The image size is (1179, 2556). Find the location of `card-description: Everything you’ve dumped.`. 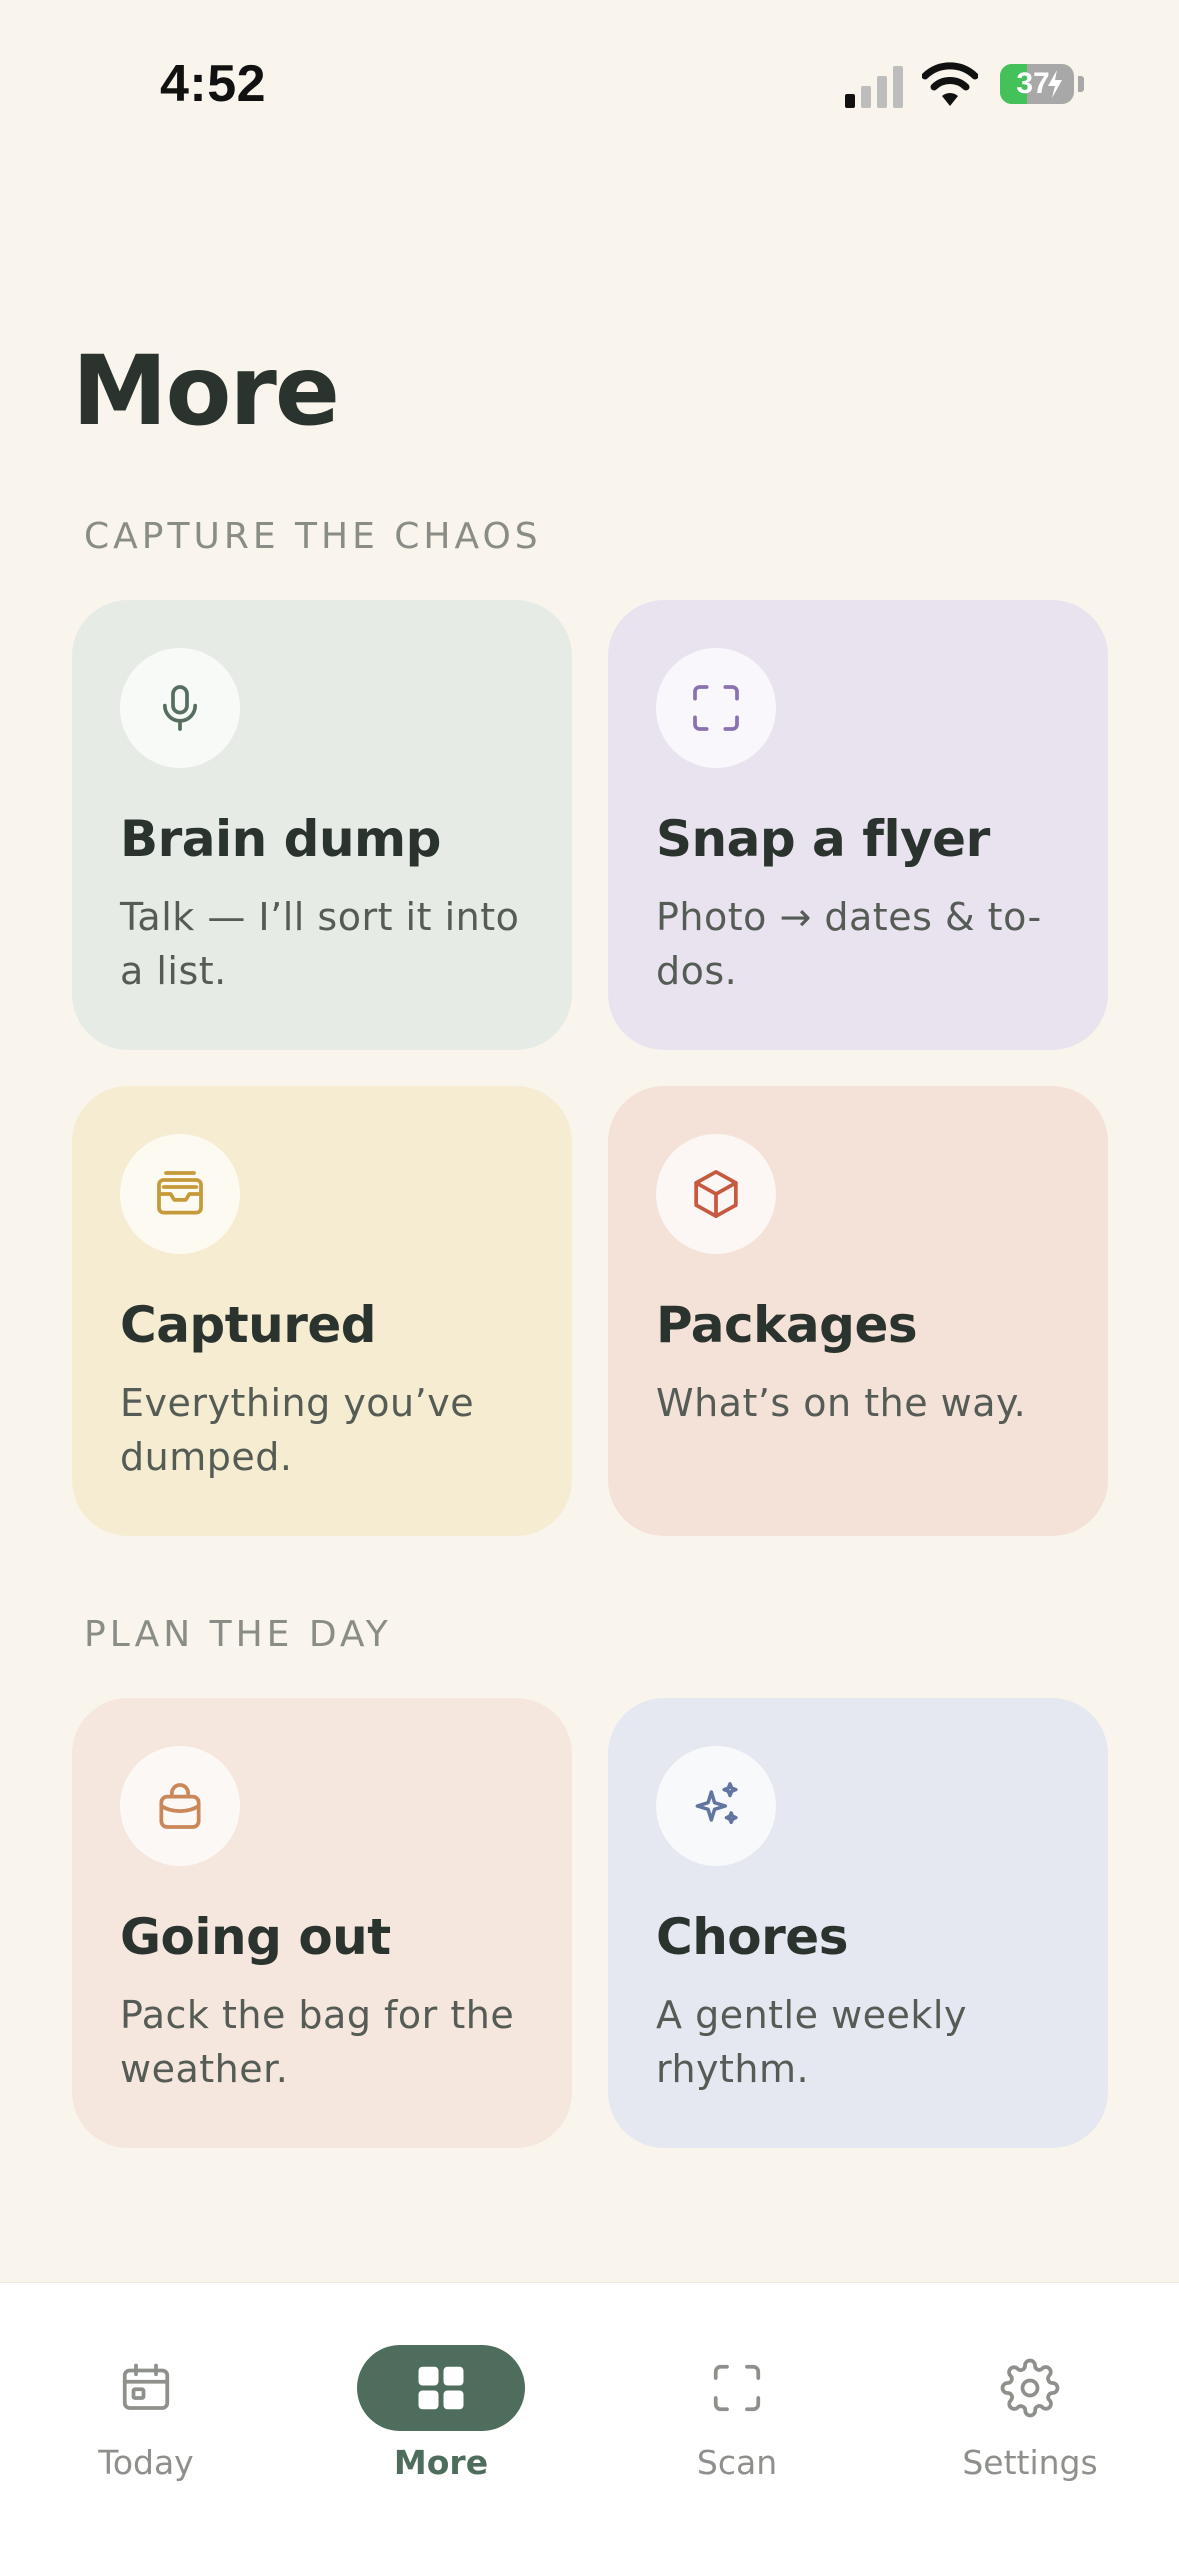

card-description: Everything you’ve dumped. is located at coordinates (297, 1430).